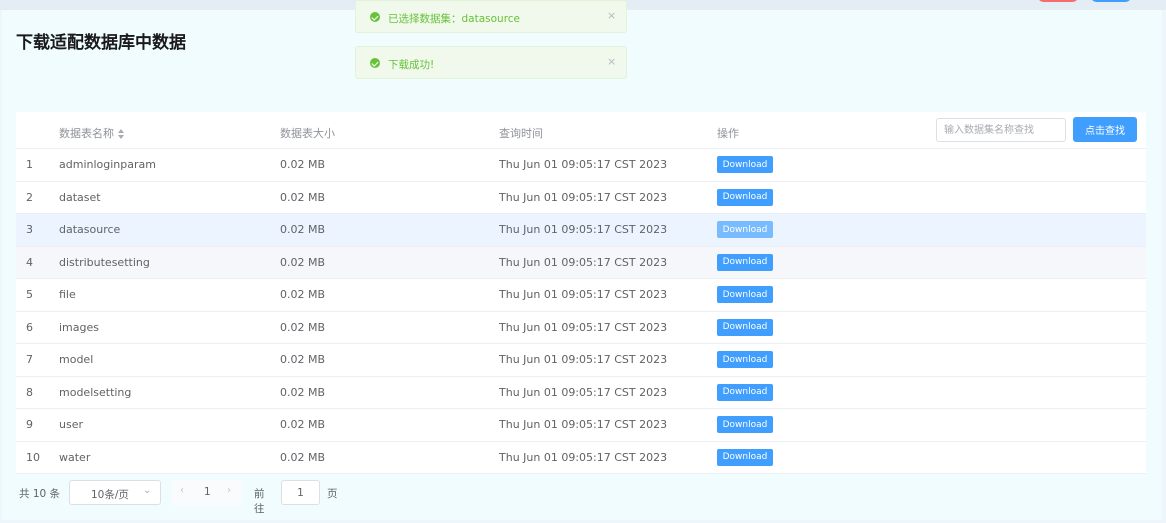 The image size is (1166, 523). Describe the element at coordinates (29, 294) in the screenshot. I see `row-index: 5` at that location.